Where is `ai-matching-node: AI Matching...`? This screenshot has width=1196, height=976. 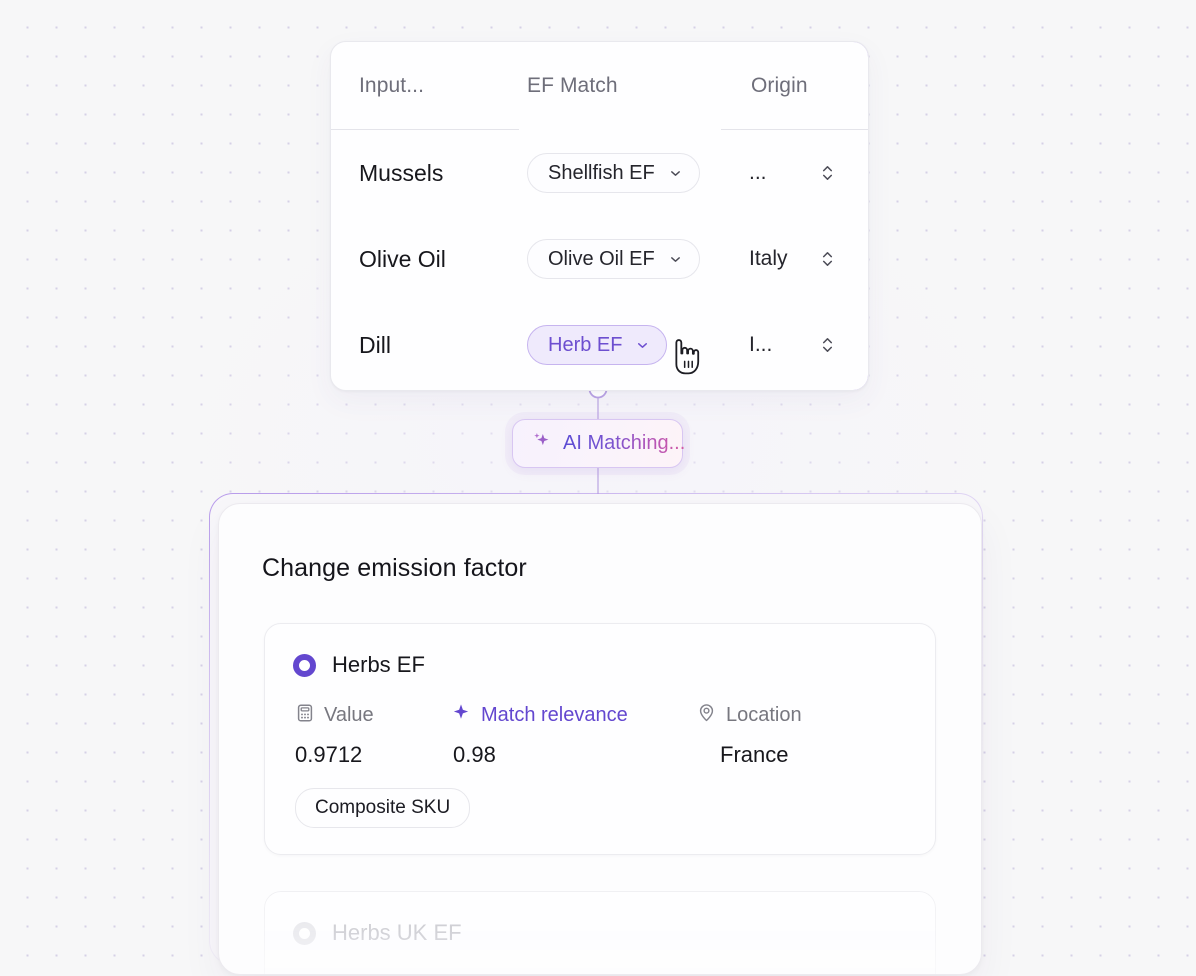 ai-matching-node: AI Matching... is located at coordinates (599, 443).